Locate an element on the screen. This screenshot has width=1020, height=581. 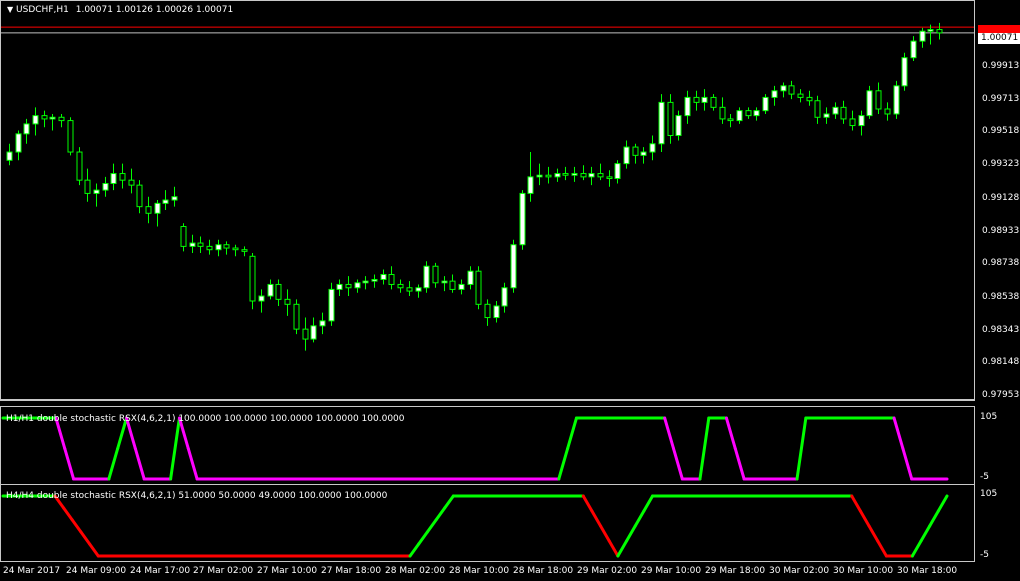
time-tick-label: 27 Mar 18:00 is located at coordinates (351, 571).